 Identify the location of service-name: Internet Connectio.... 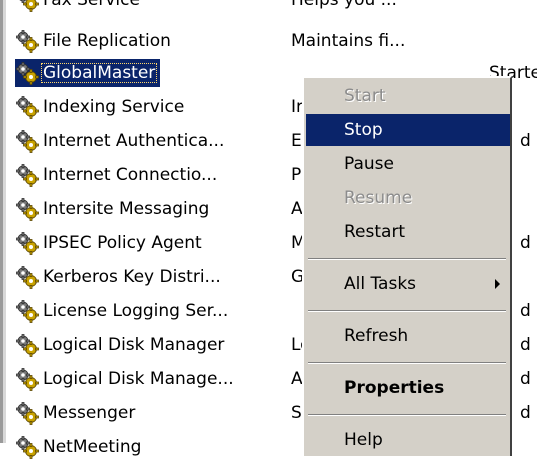
(130, 175).